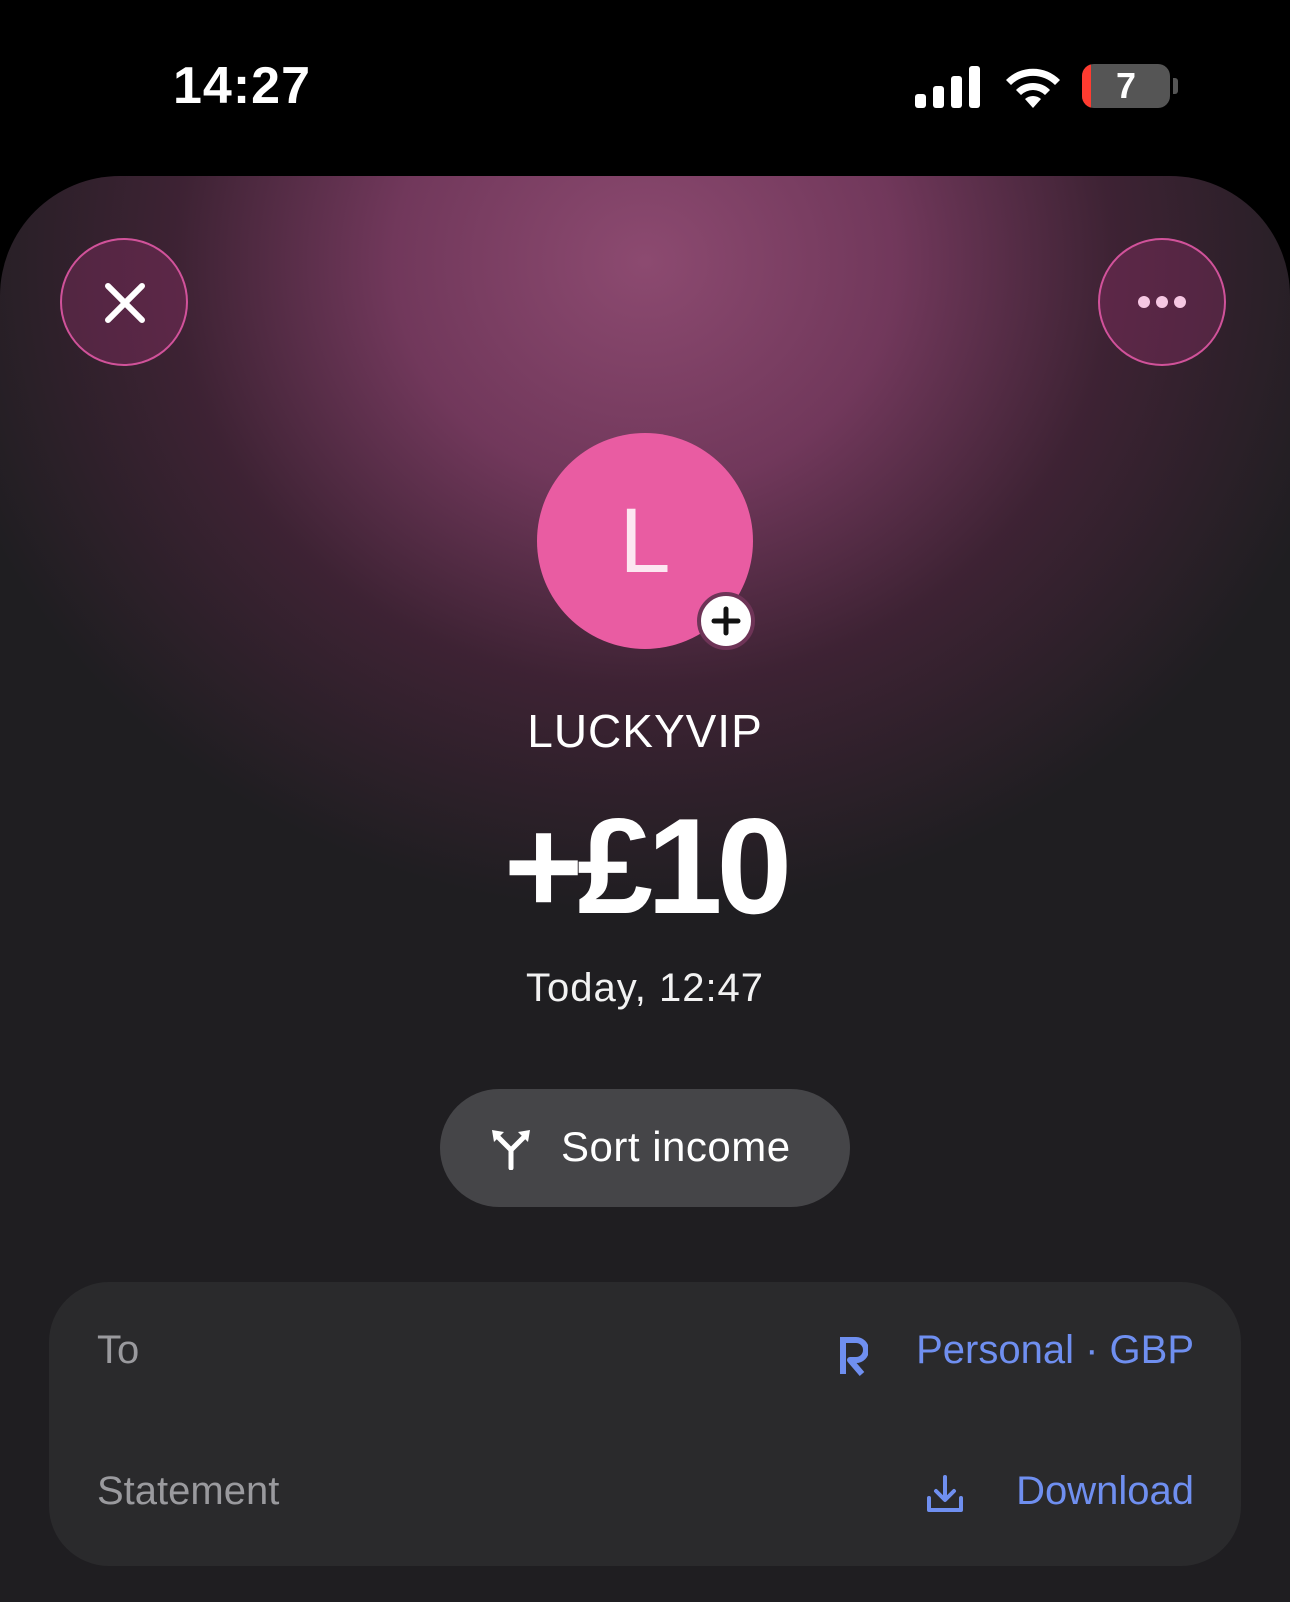 Image resolution: width=1290 pixels, height=1602 pixels. I want to click on add-avatar-button, so click(726, 621).